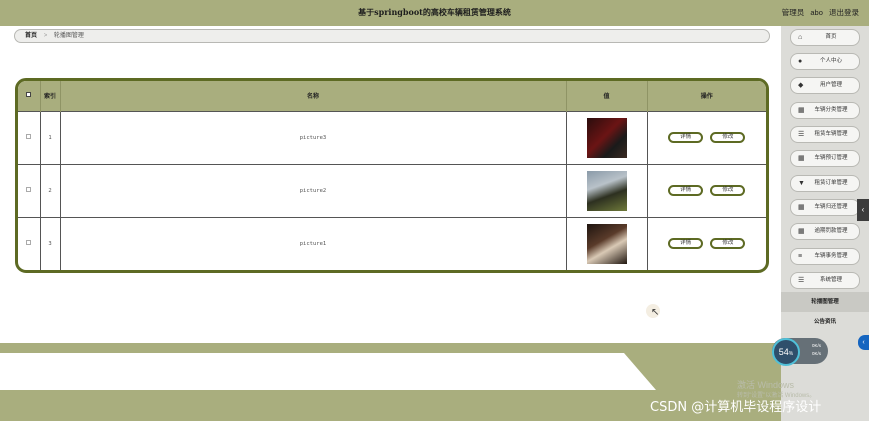 Image resolution: width=869 pixels, height=421 pixels. Describe the element at coordinates (800, 37) in the screenshot. I see `home-icon: ⌂` at that location.